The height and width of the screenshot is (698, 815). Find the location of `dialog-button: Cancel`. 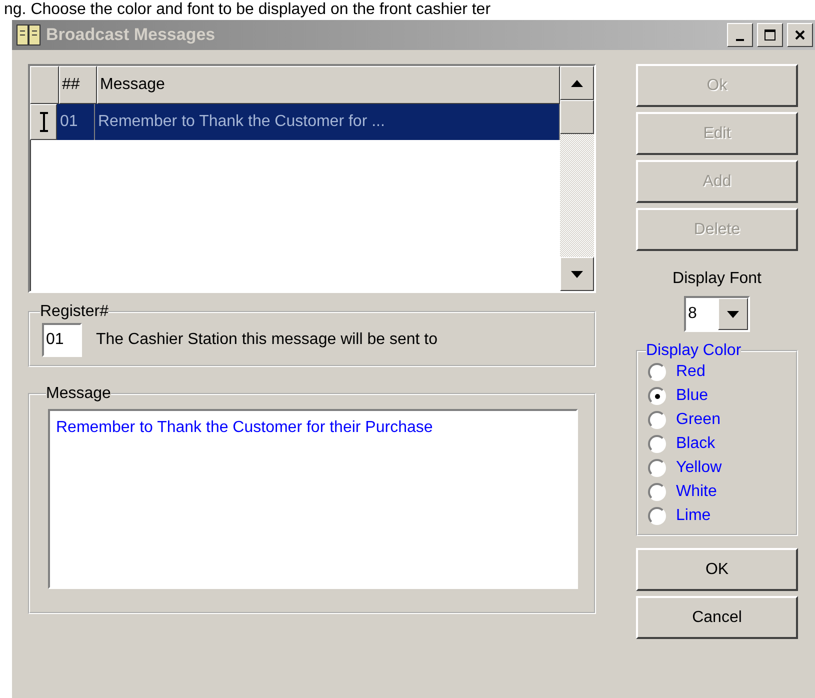

dialog-button: Cancel is located at coordinates (717, 617).